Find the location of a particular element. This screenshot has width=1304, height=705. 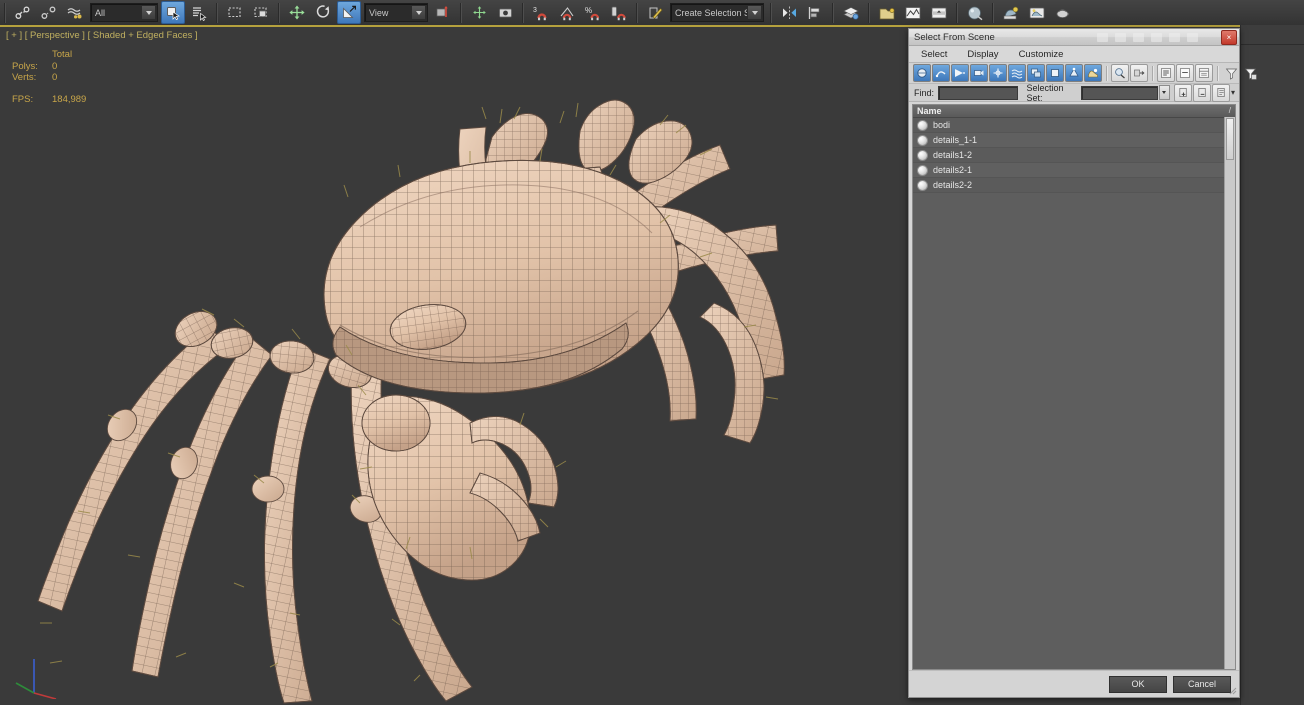

render-preview-icon is located at coordinates (939, 12).